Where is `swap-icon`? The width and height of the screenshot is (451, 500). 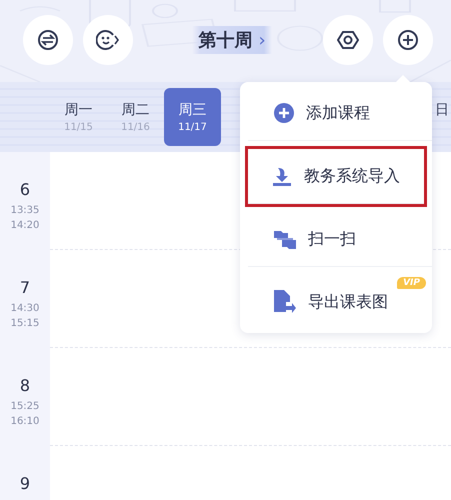
swap-icon is located at coordinates (48, 40).